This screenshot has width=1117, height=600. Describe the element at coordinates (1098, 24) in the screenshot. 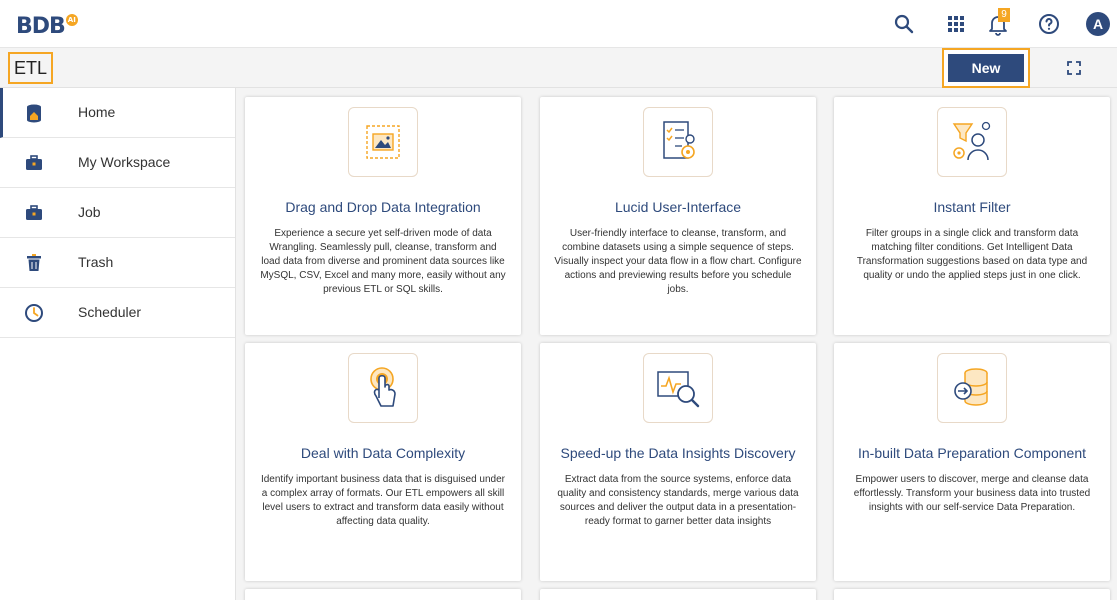

I see `user-avatar: A` at that location.